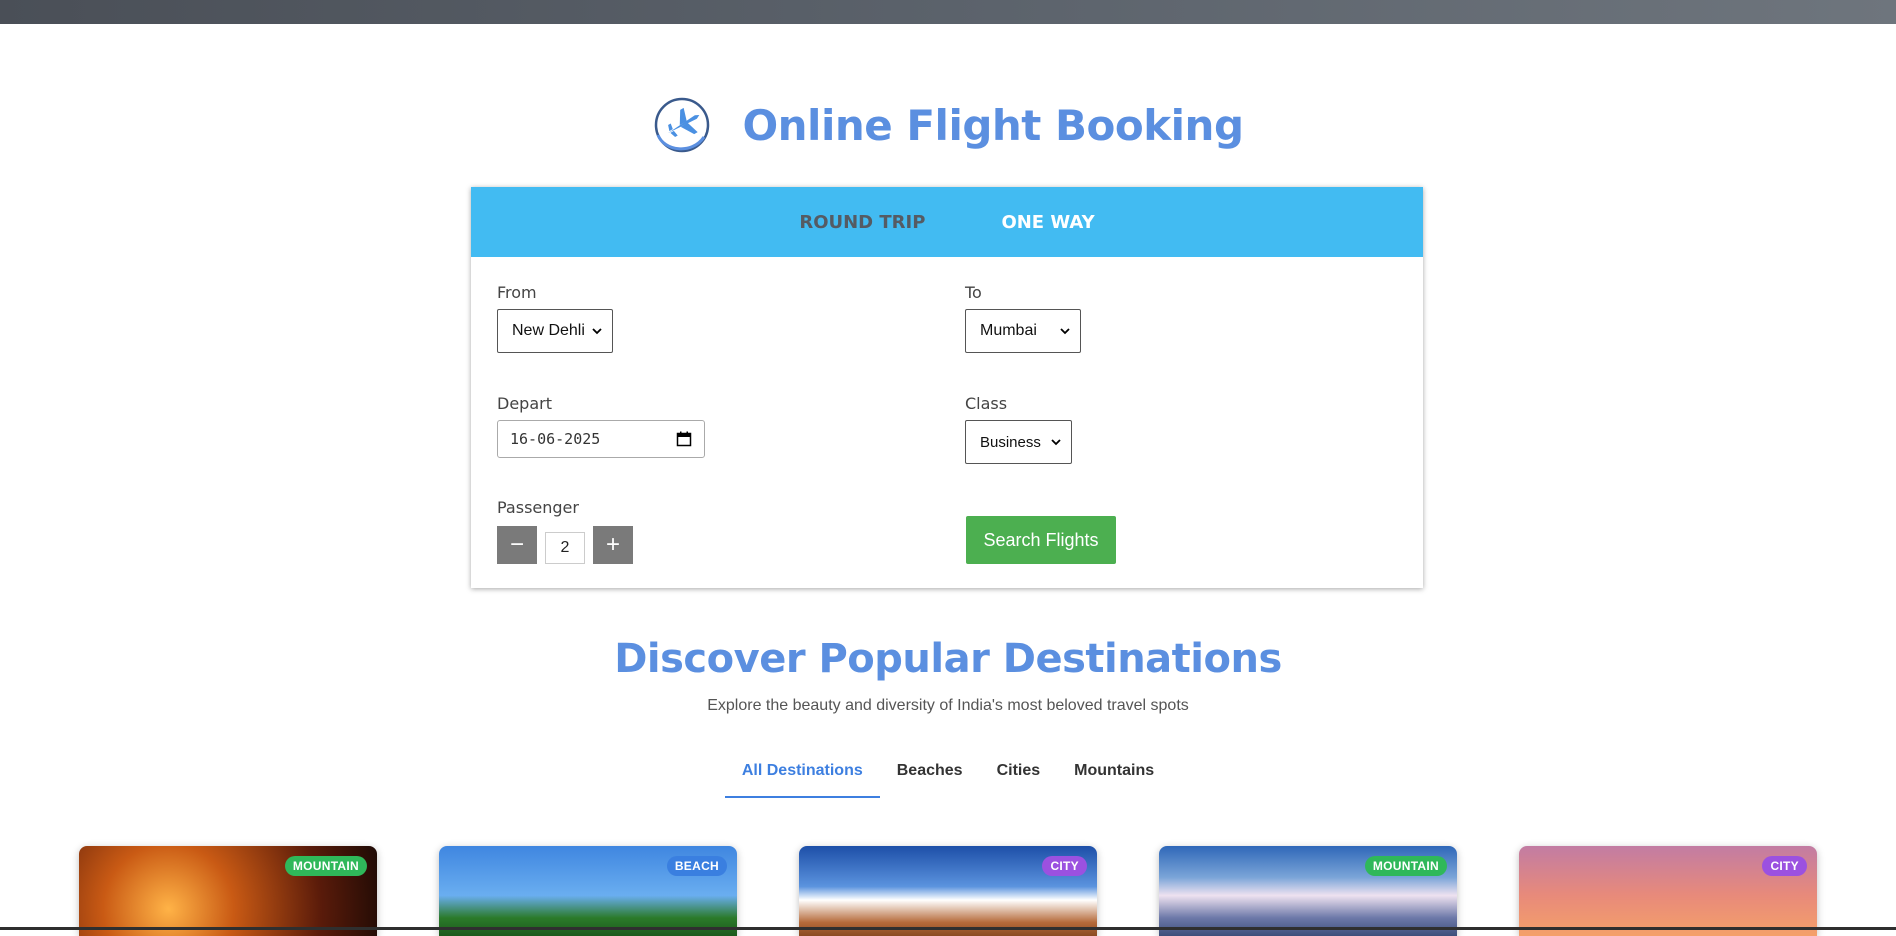 Image resolution: width=1896 pixels, height=936 pixels. What do you see at coordinates (517, 545) in the screenshot?
I see `passenger-decrement-button: −` at bounding box center [517, 545].